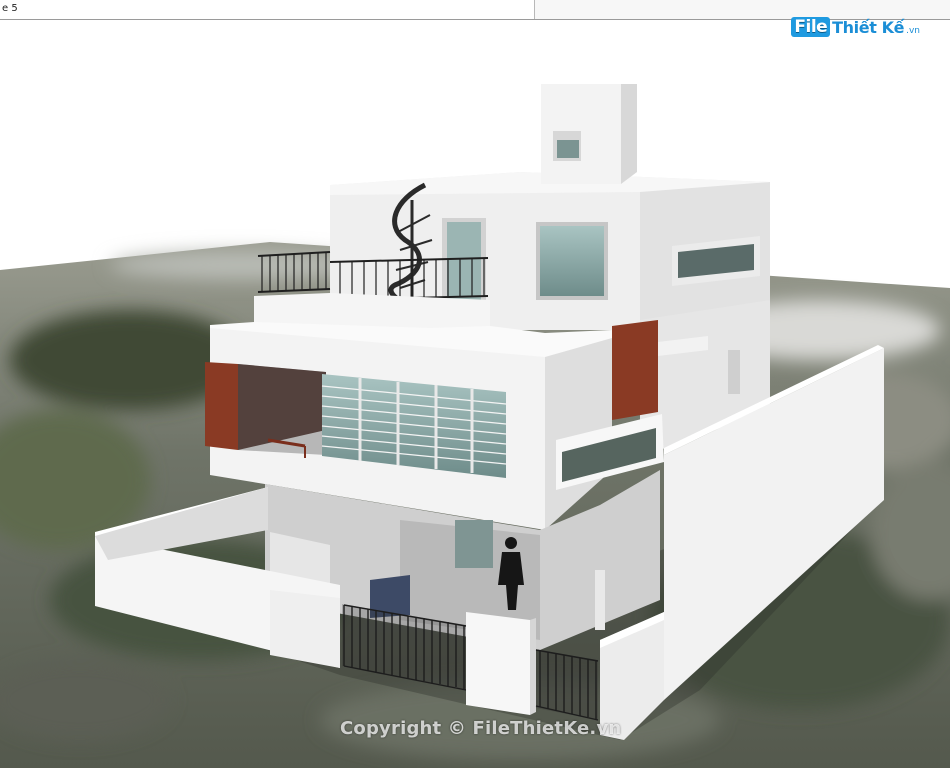 This screenshot has width=950, height=768. What do you see at coordinates (267, 9) in the screenshot?
I see `scene-tab: e 5` at bounding box center [267, 9].